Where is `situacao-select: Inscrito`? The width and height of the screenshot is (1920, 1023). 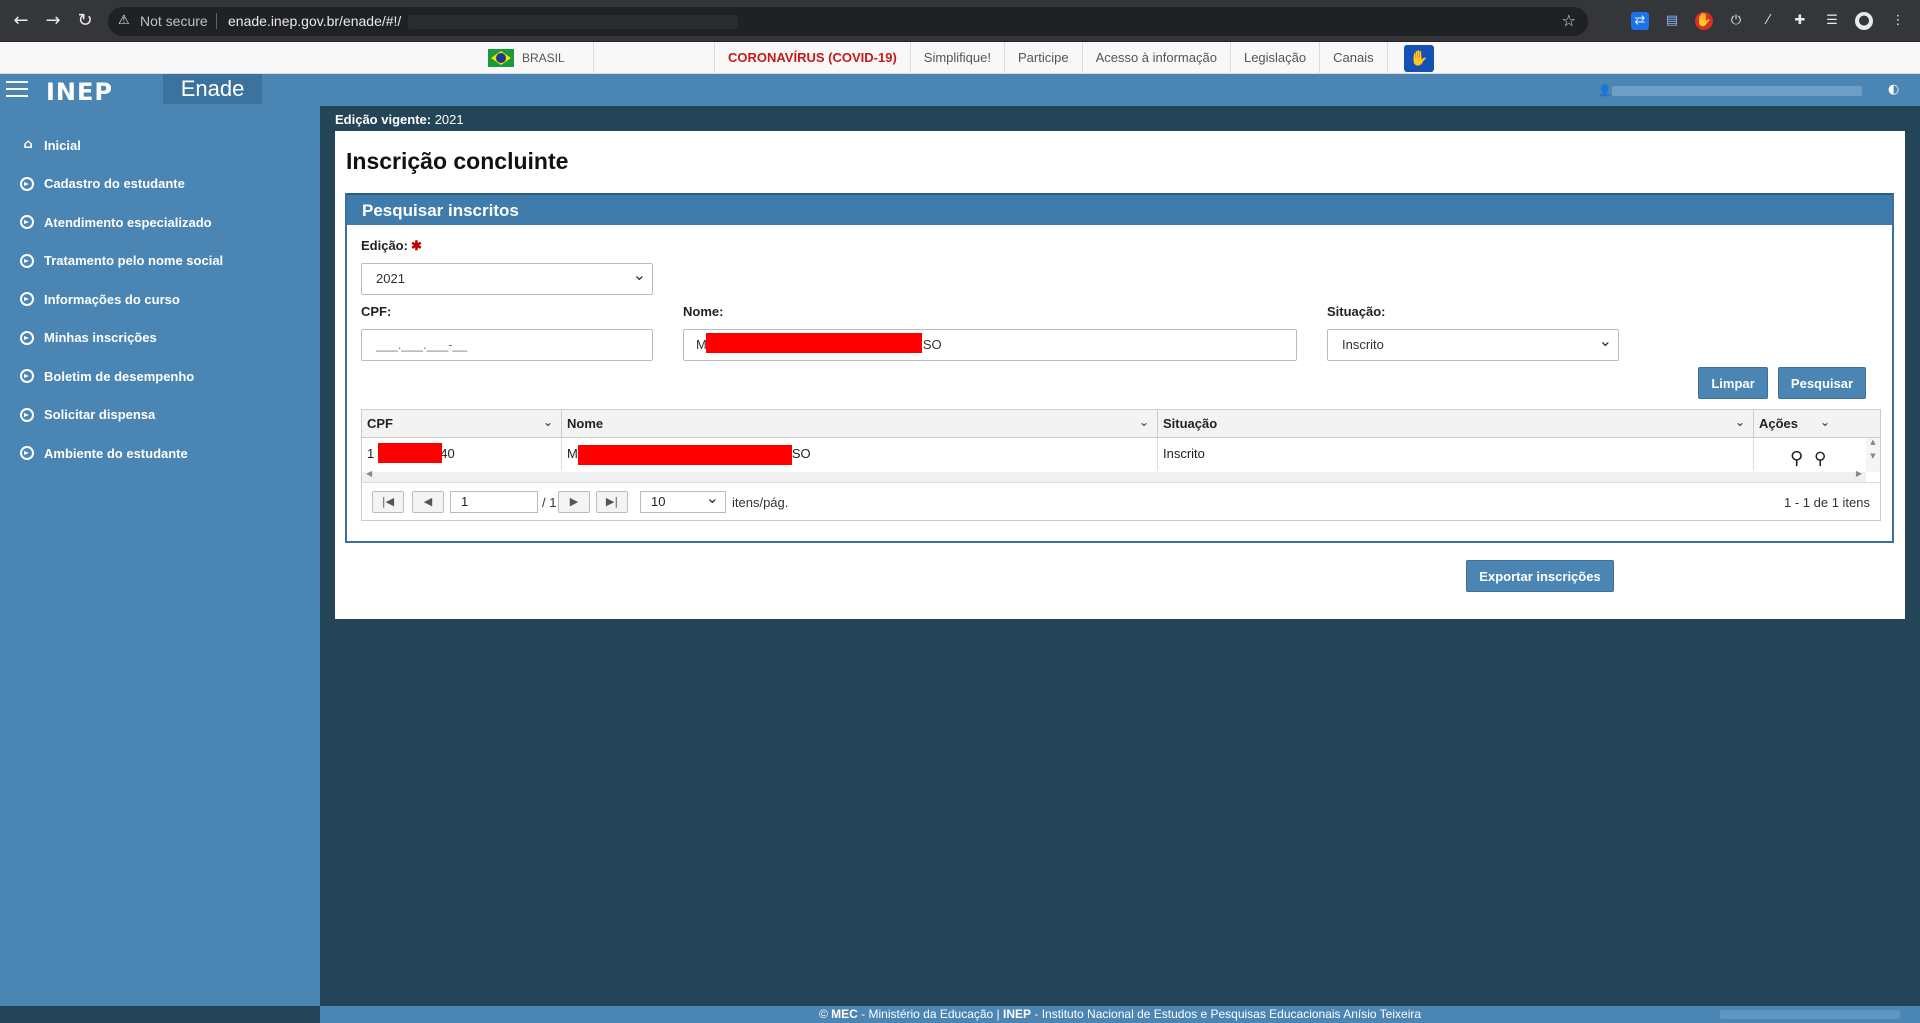 situacao-select: Inscrito is located at coordinates (1473, 343).